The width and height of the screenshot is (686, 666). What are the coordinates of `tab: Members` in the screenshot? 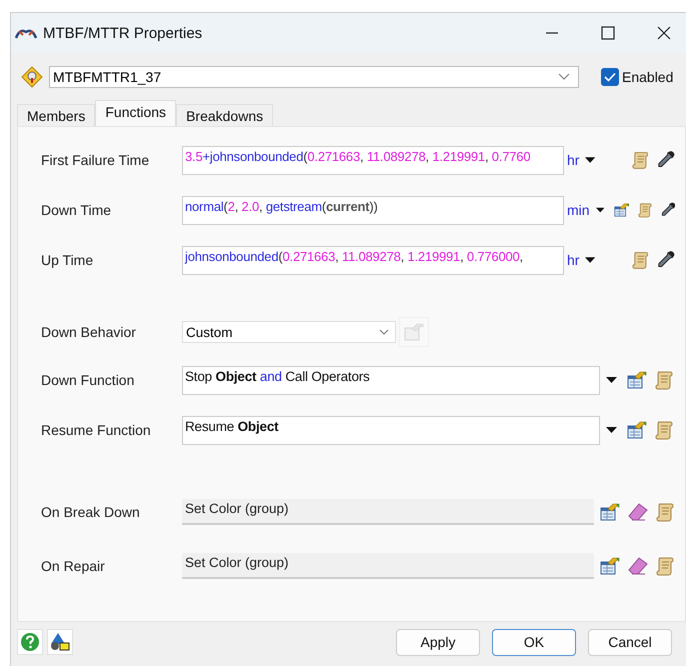 It's located at (56, 115).